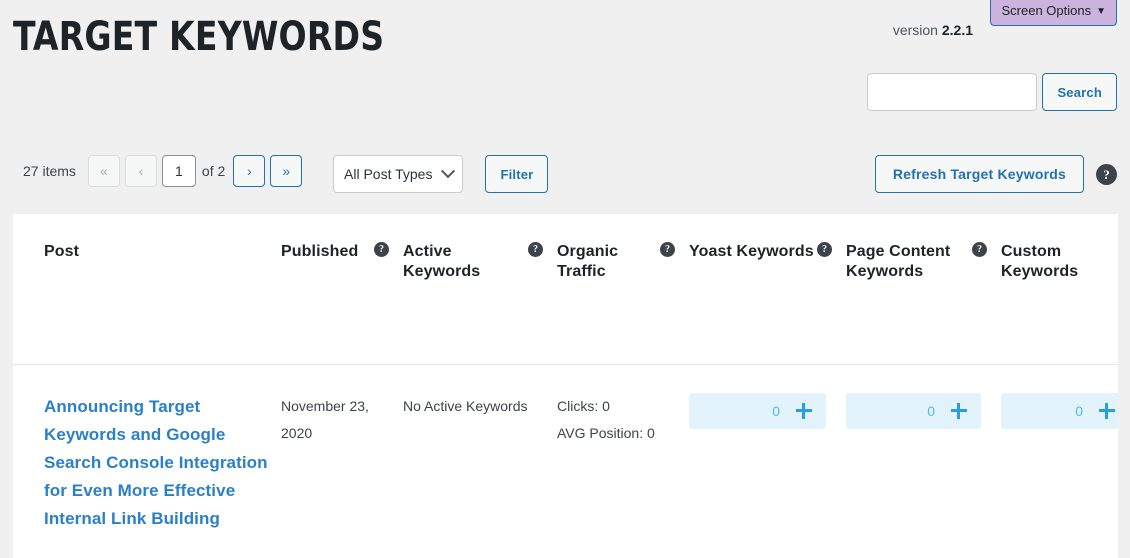 The height and width of the screenshot is (558, 1130). Describe the element at coordinates (1040, 261) in the screenshot. I see `column-label: Custom Keywords` at that location.